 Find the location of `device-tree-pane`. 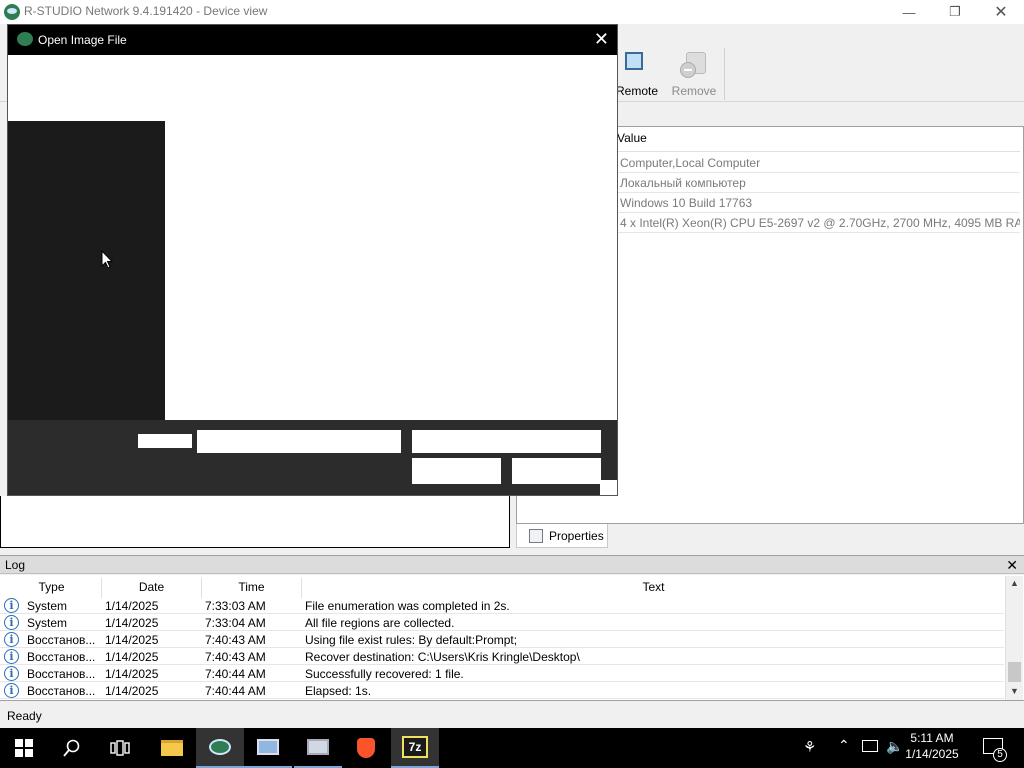

device-tree-pane is located at coordinates (255, 522).